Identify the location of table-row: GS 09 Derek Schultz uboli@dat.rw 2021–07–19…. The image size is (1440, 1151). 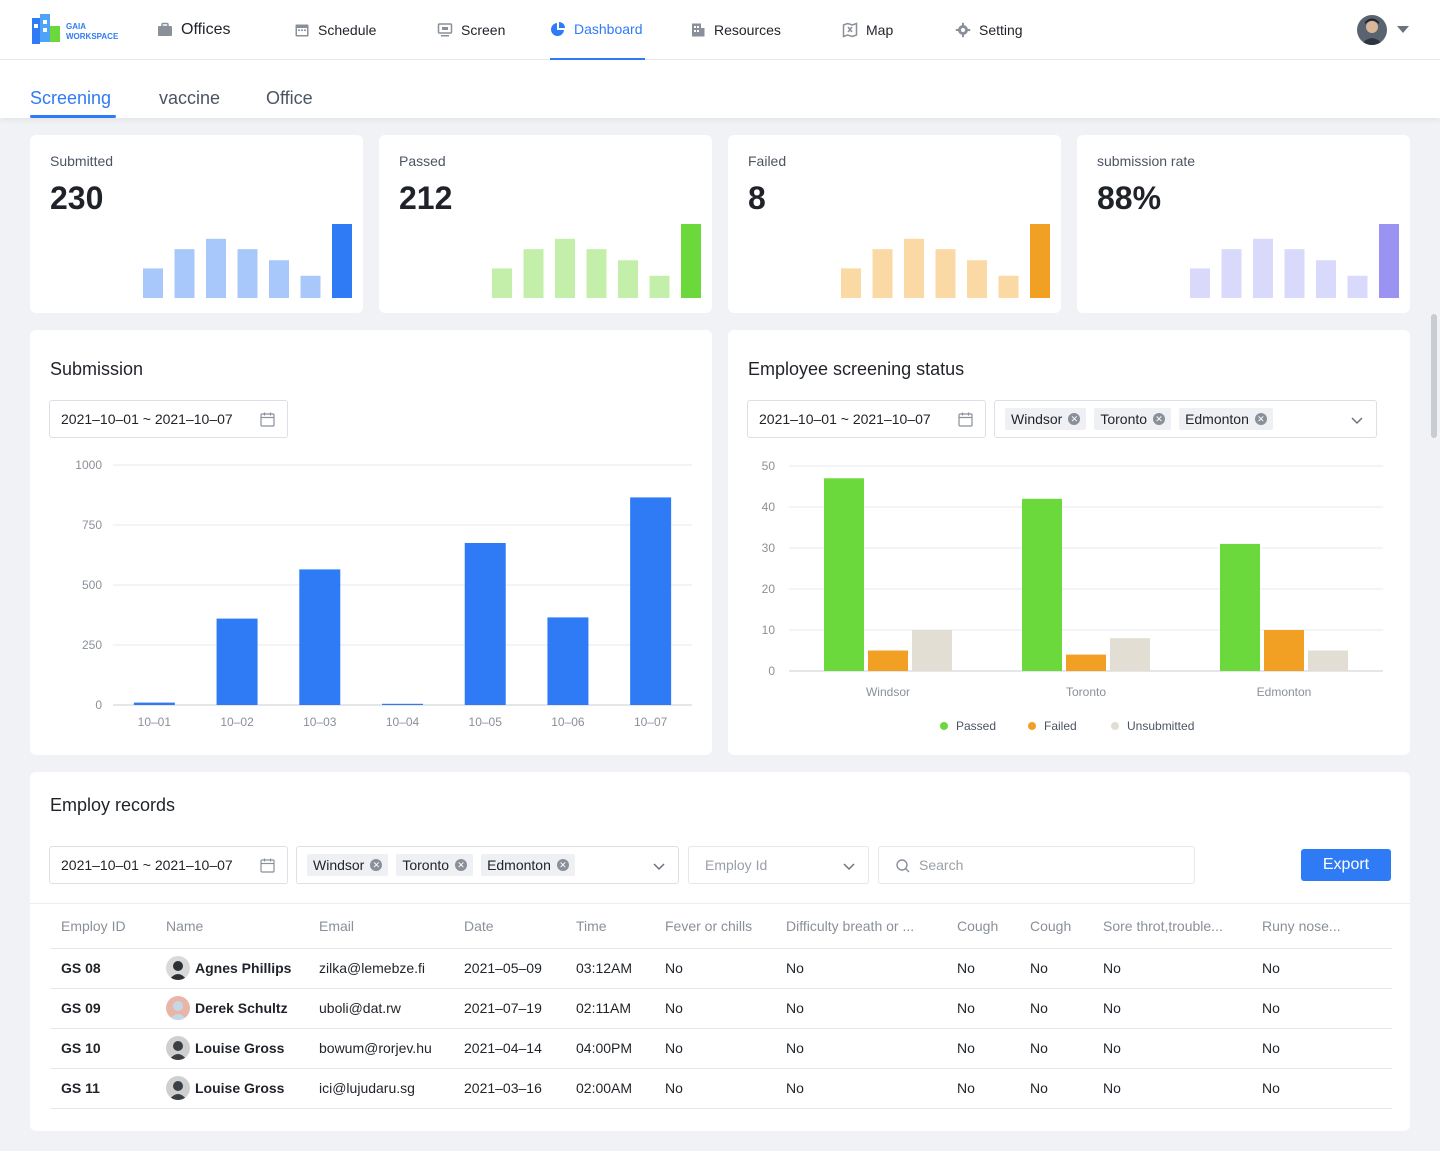
(721, 1008).